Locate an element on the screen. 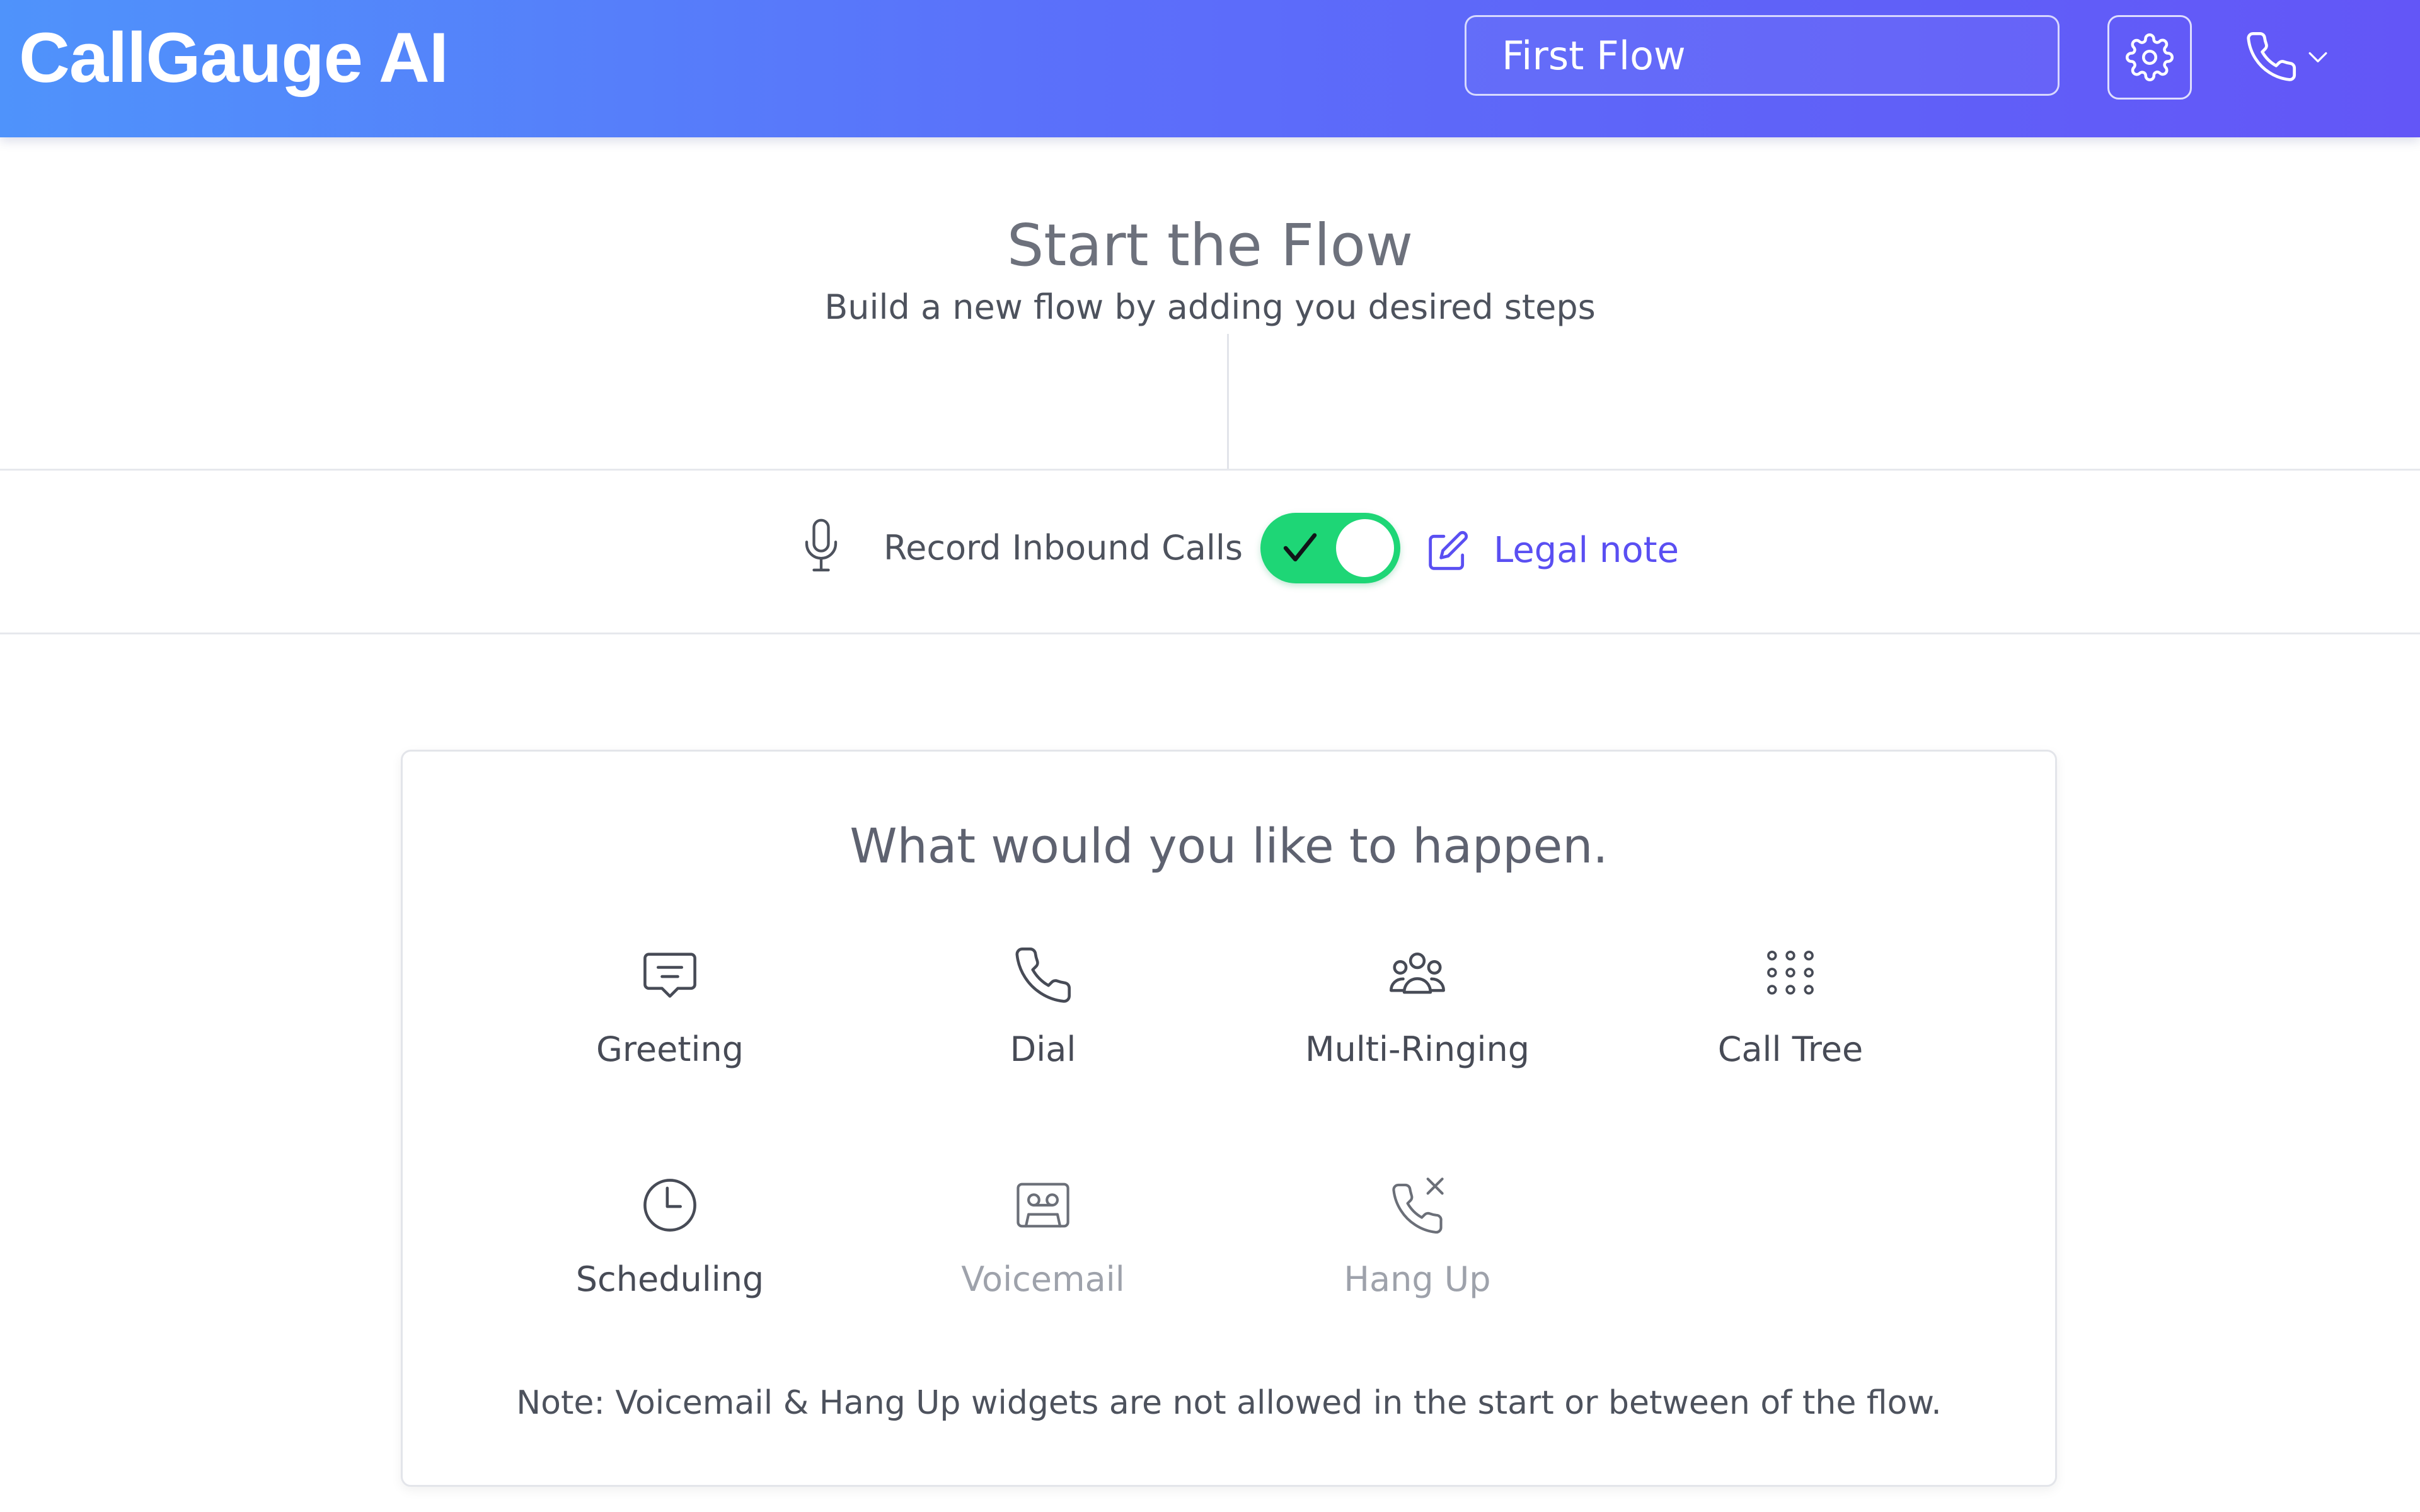 The height and width of the screenshot is (1512, 2420). voicemail-icon is located at coordinates (1043, 1205).